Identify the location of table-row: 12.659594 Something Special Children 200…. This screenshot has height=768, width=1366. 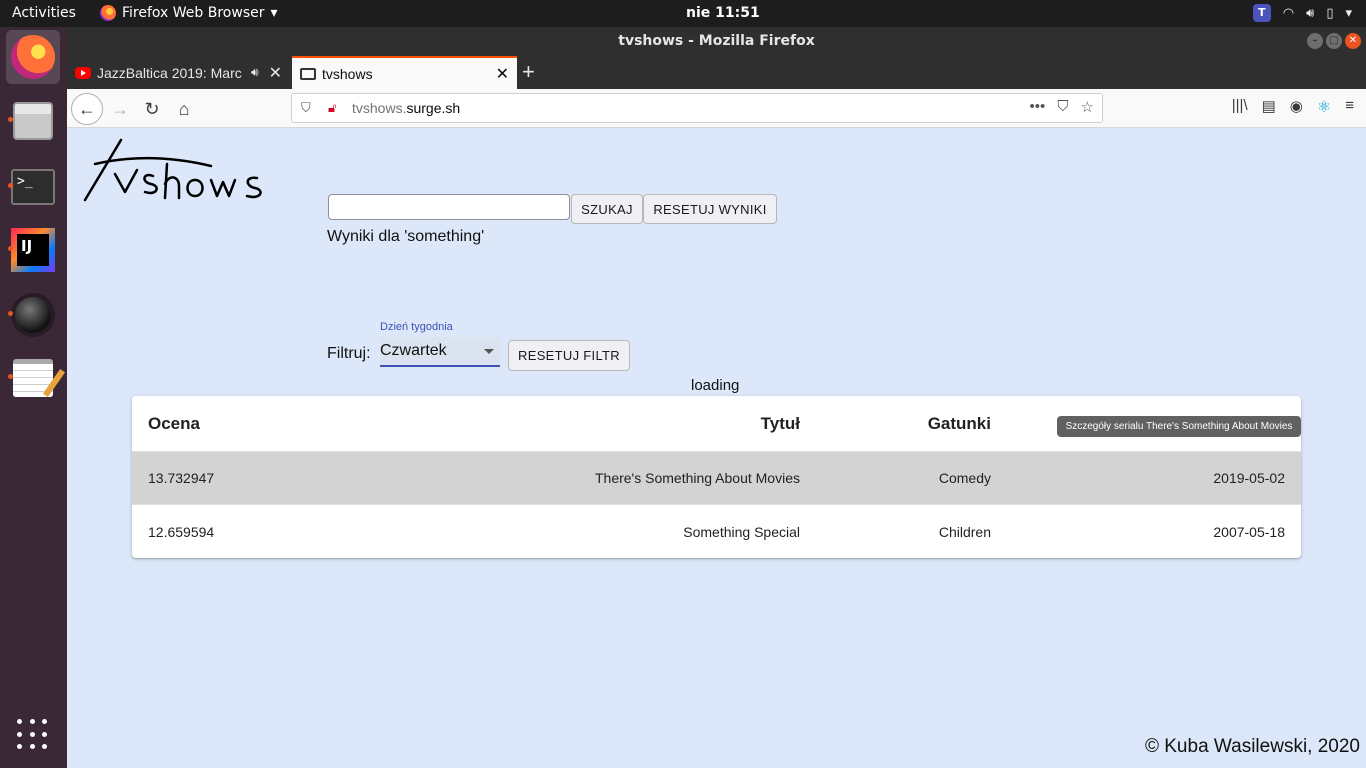
(716, 531).